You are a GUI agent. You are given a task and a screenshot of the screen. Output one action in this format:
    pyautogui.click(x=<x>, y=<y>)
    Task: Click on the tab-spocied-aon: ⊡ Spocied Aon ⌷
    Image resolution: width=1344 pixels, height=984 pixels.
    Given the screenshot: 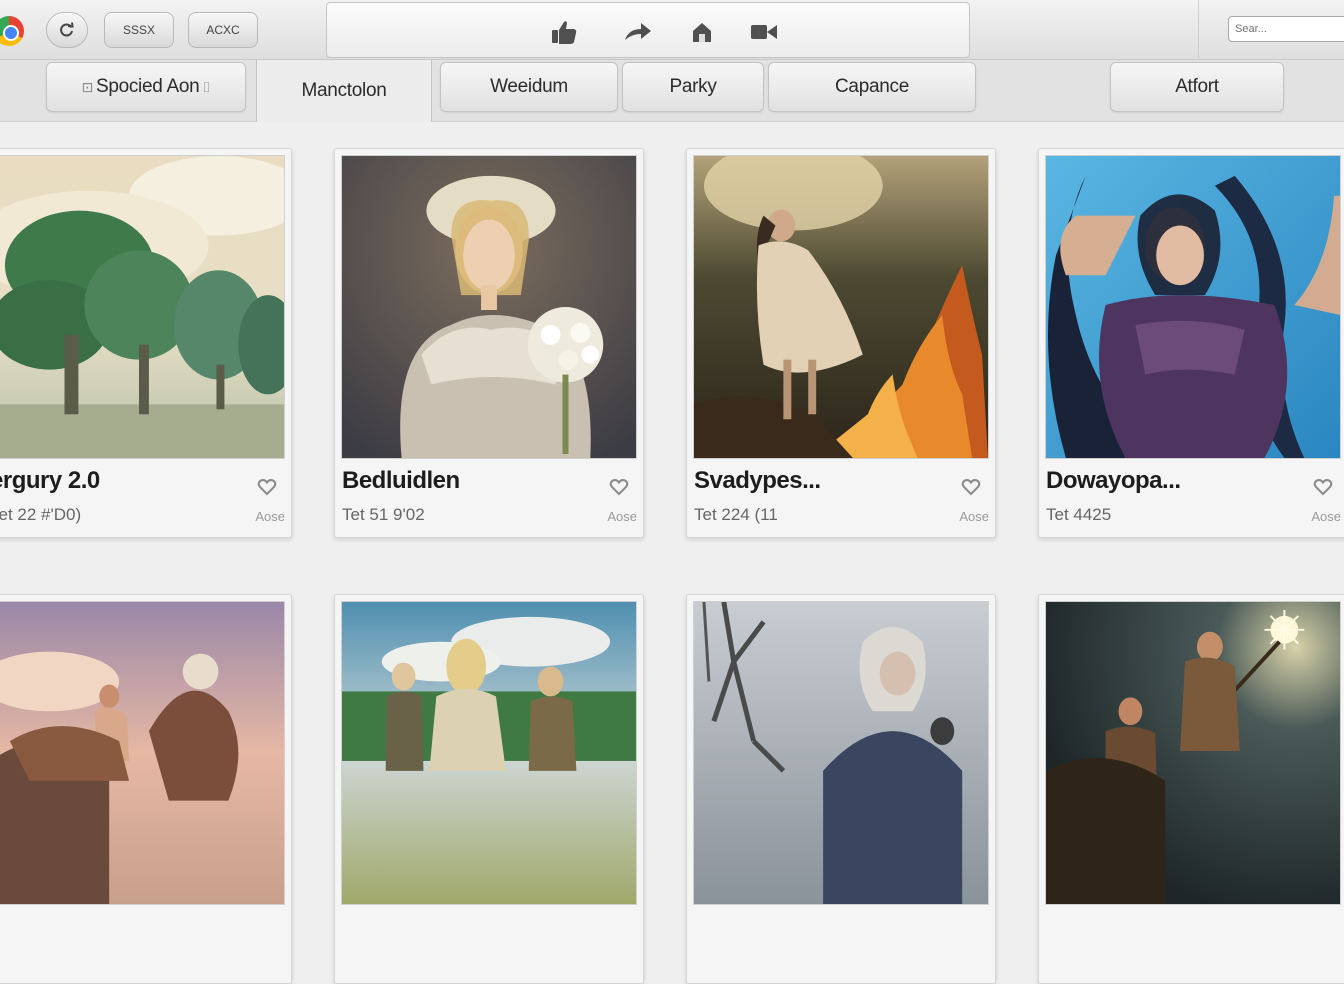 What is the action you would take?
    pyautogui.click(x=146, y=87)
    